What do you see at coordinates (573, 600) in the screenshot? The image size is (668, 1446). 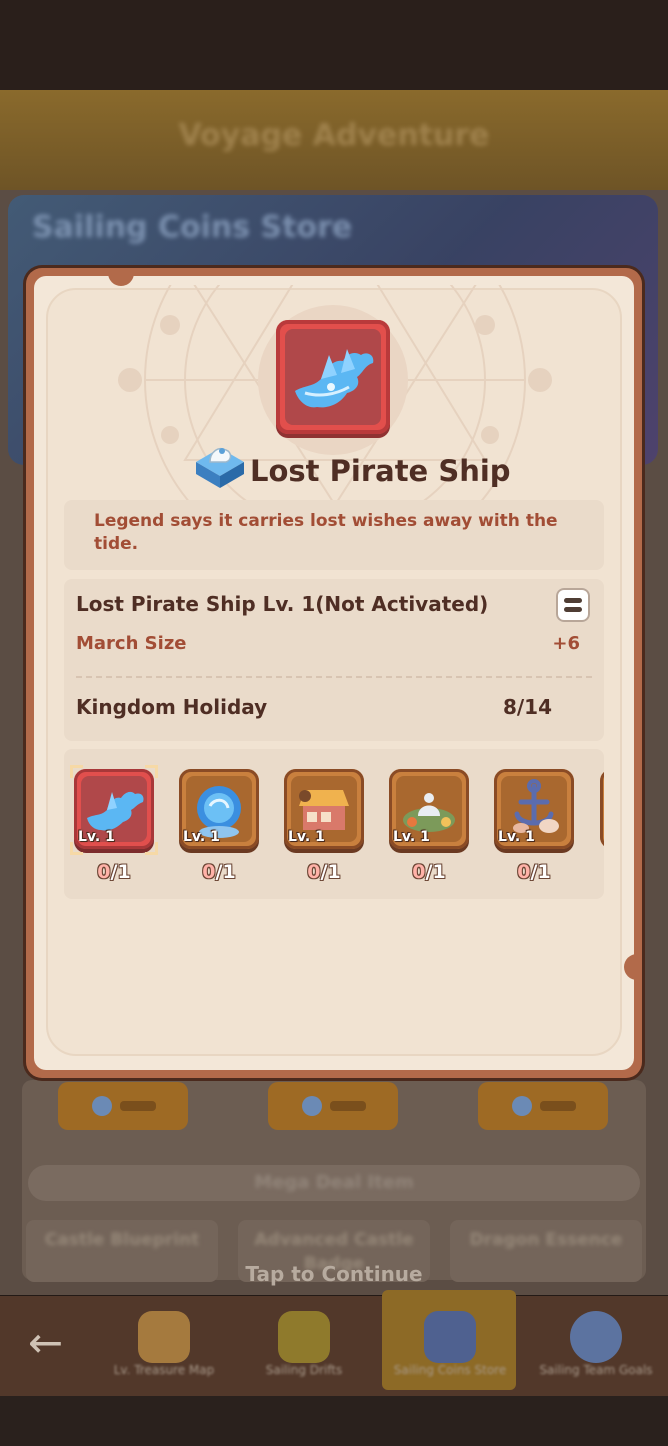 I see `list-icon` at bounding box center [573, 600].